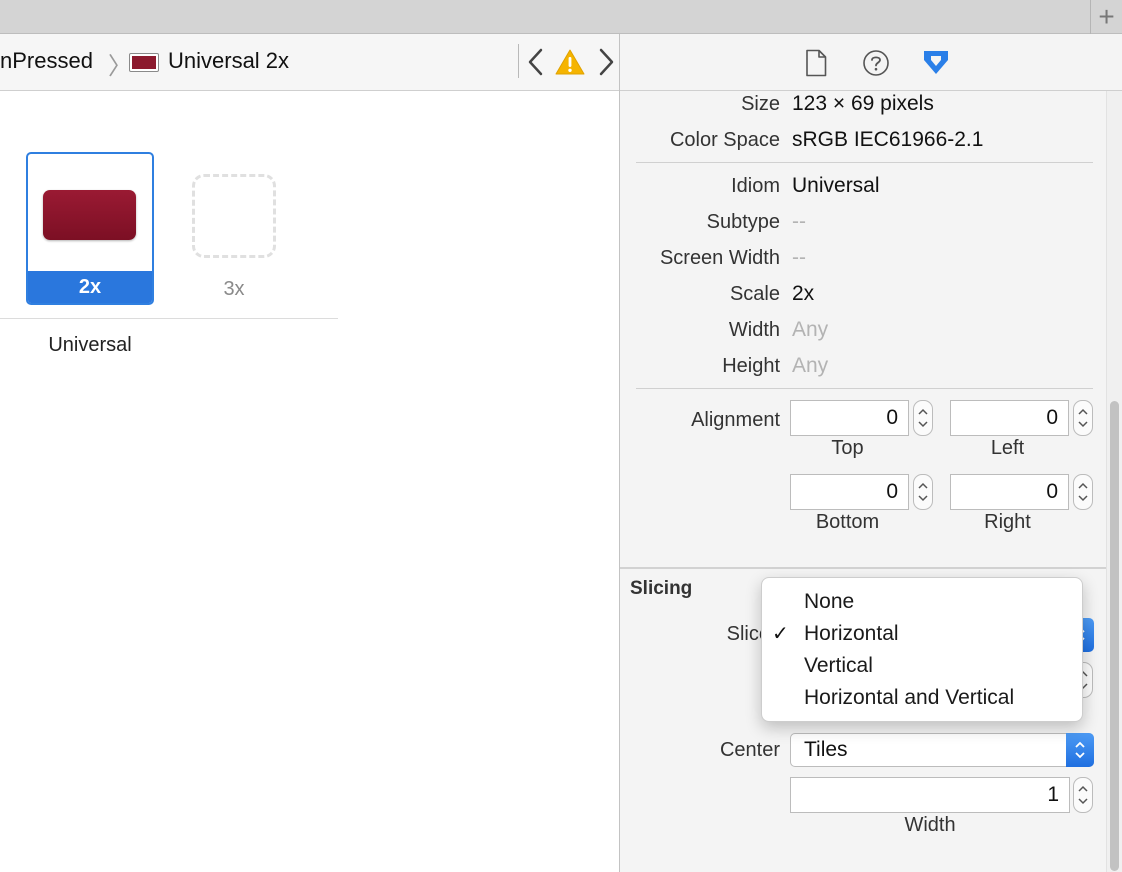  I want to click on window-tab-bar: +, so click(561, 17).